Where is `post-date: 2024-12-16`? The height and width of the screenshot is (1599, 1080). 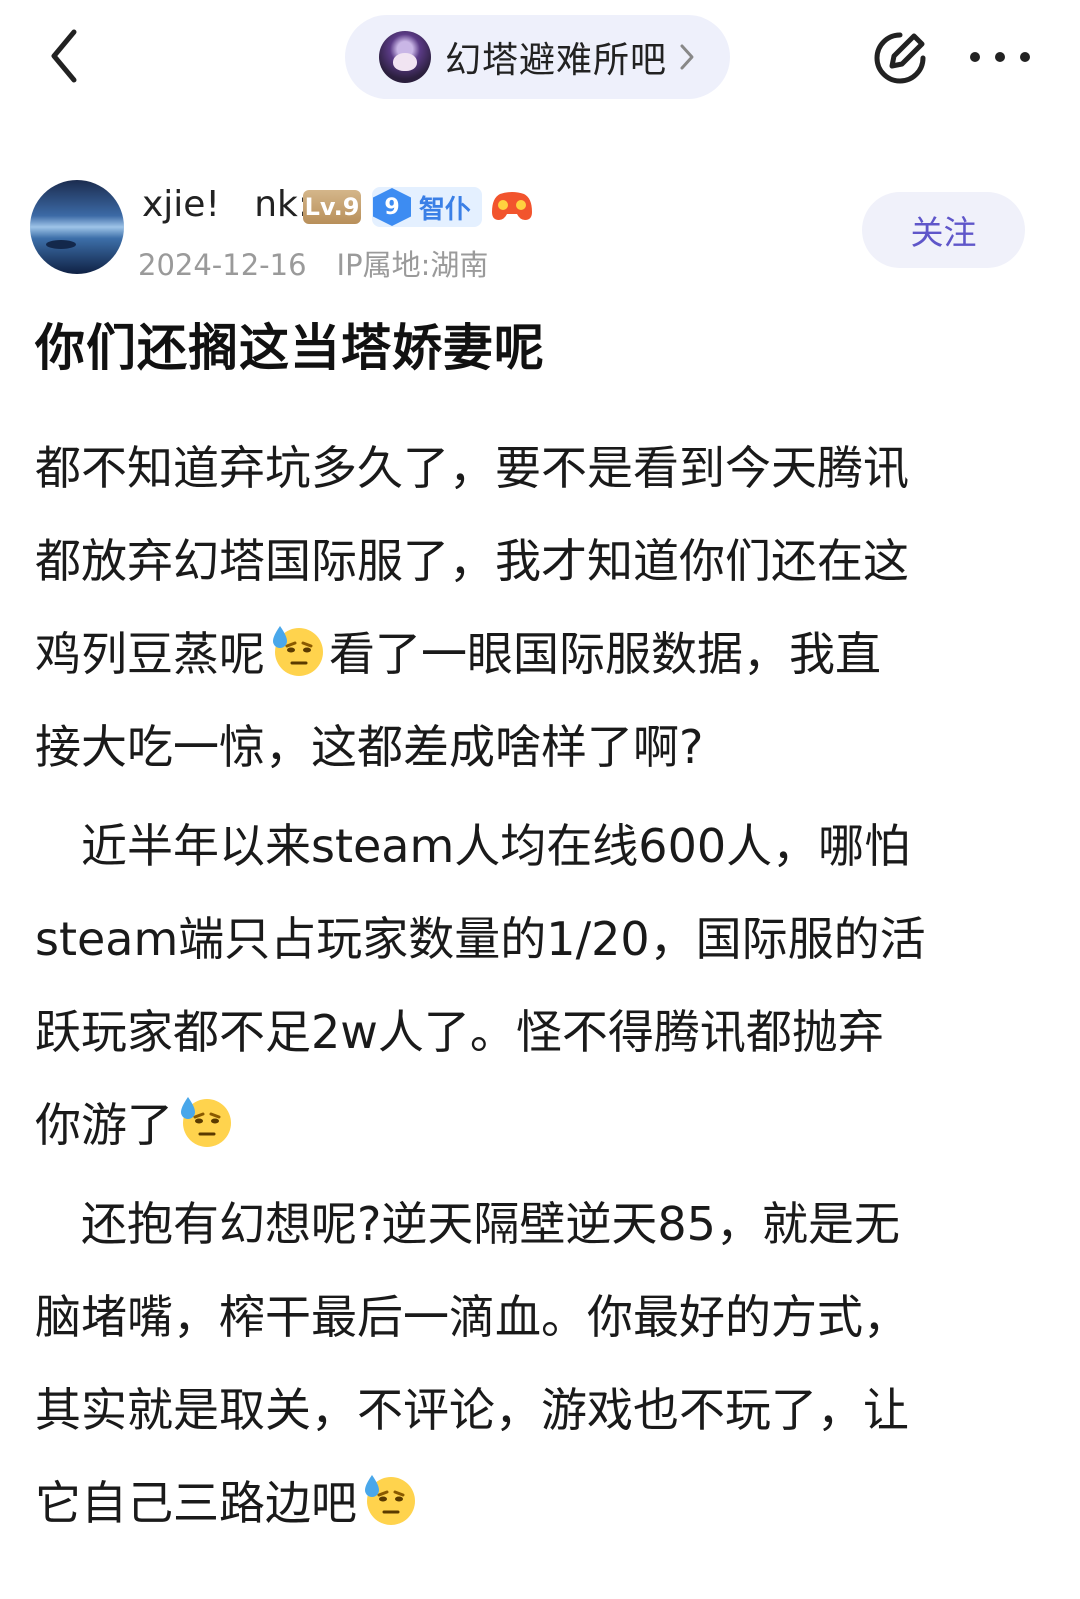 post-date: 2024-12-16 is located at coordinates (222, 265).